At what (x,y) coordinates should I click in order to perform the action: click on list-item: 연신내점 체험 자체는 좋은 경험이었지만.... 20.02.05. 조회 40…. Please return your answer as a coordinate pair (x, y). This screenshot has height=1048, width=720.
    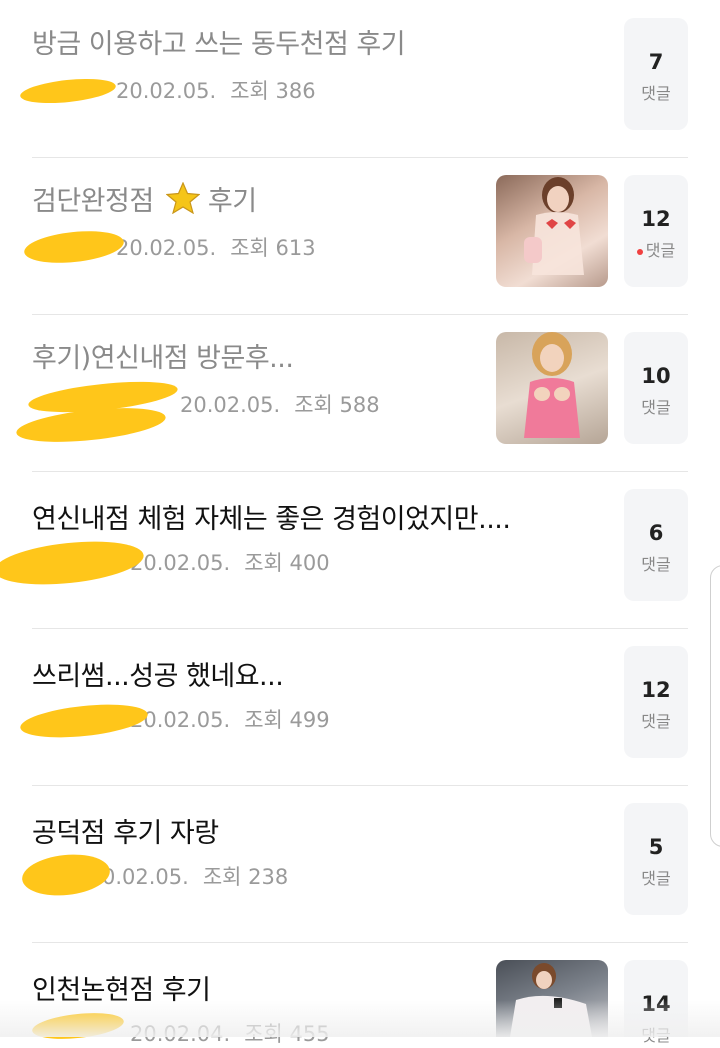
    Looking at the image, I should click on (344, 550).